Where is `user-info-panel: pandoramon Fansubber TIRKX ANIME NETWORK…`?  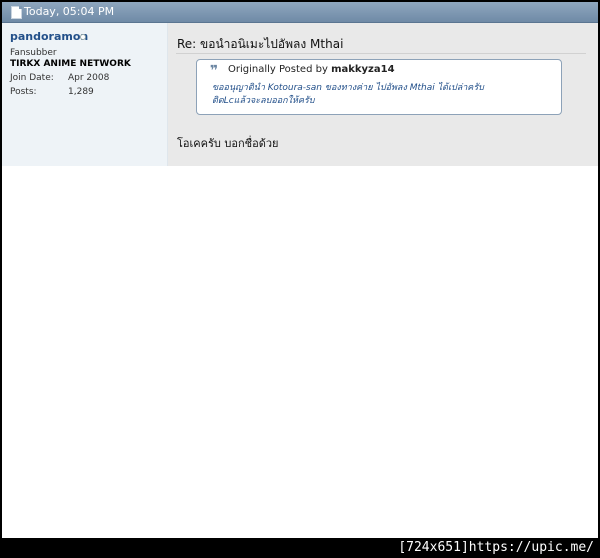
user-info-panel: pandoramon Fansubber TIRKX ANIME NETWORK… is located at coordinates (85, 94).